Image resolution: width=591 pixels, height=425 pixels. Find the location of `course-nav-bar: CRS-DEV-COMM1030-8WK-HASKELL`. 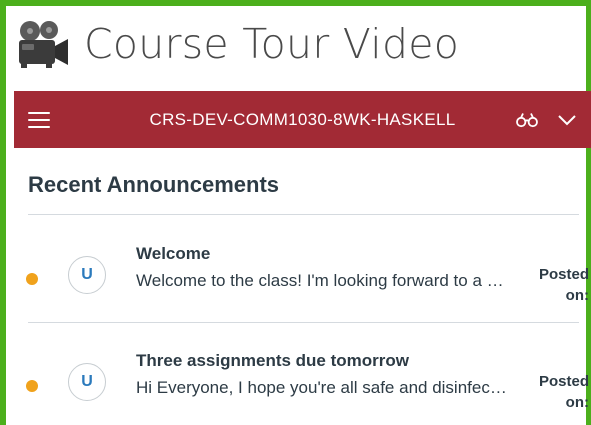

course-nav-bar: CRS-DEV-COMM1030-8WK-HASKELL is located at coordinates (302, 119).